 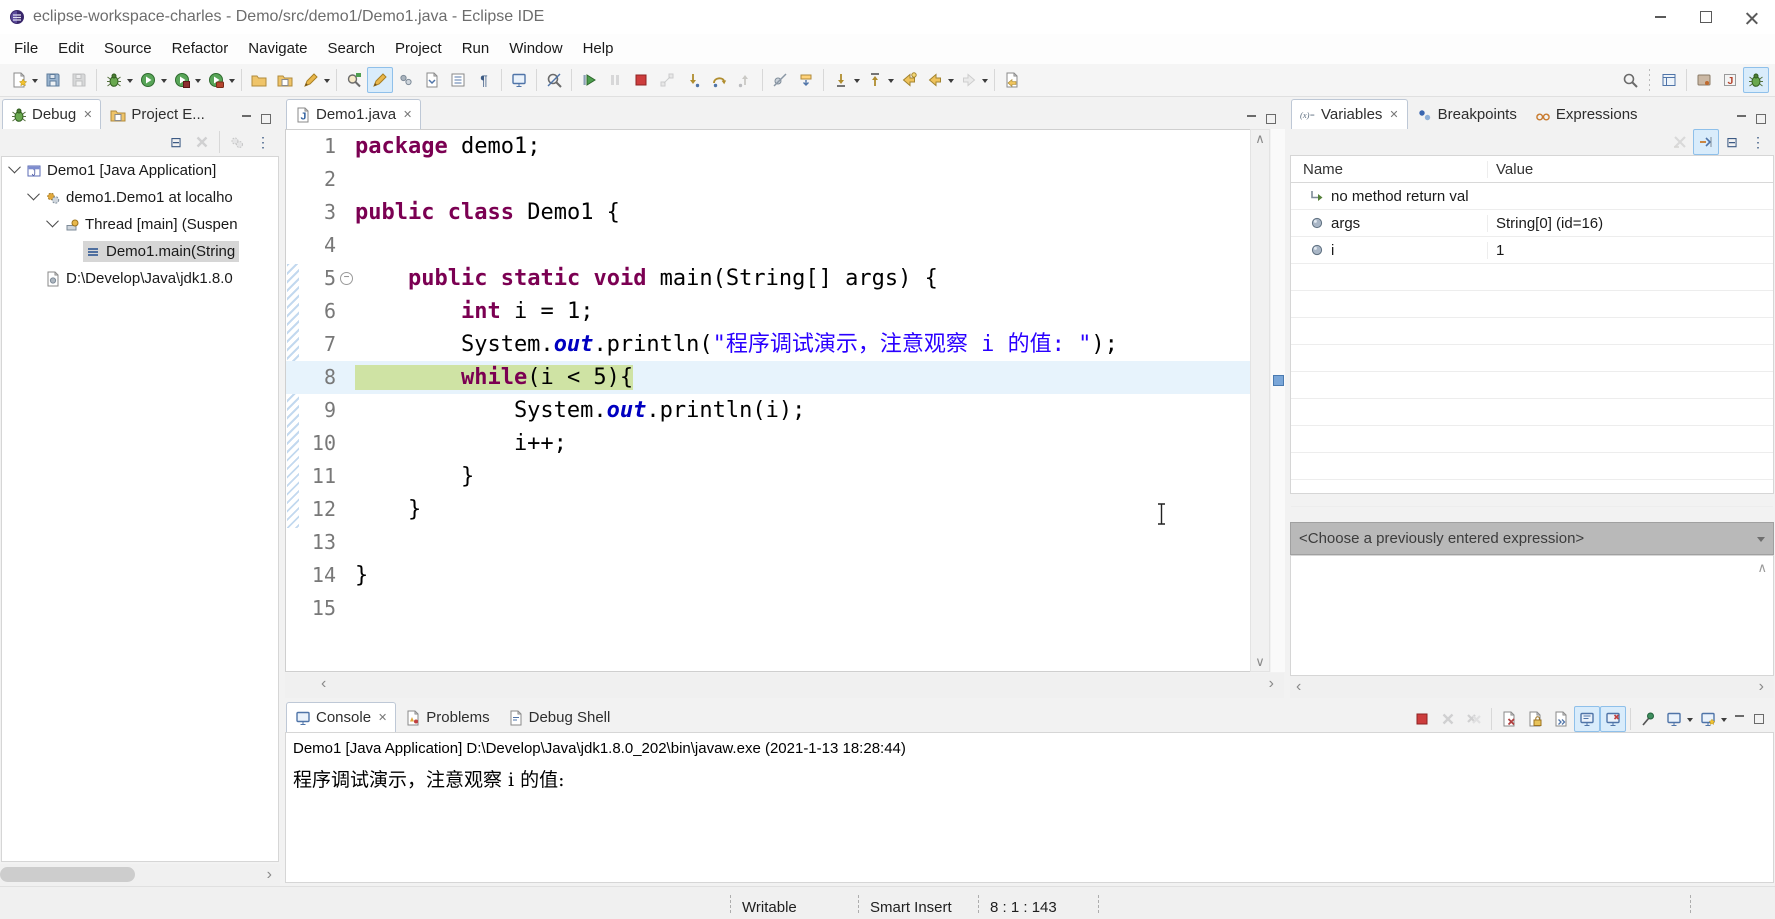 I want to click on dframe-button, so click(x=806, y=80).